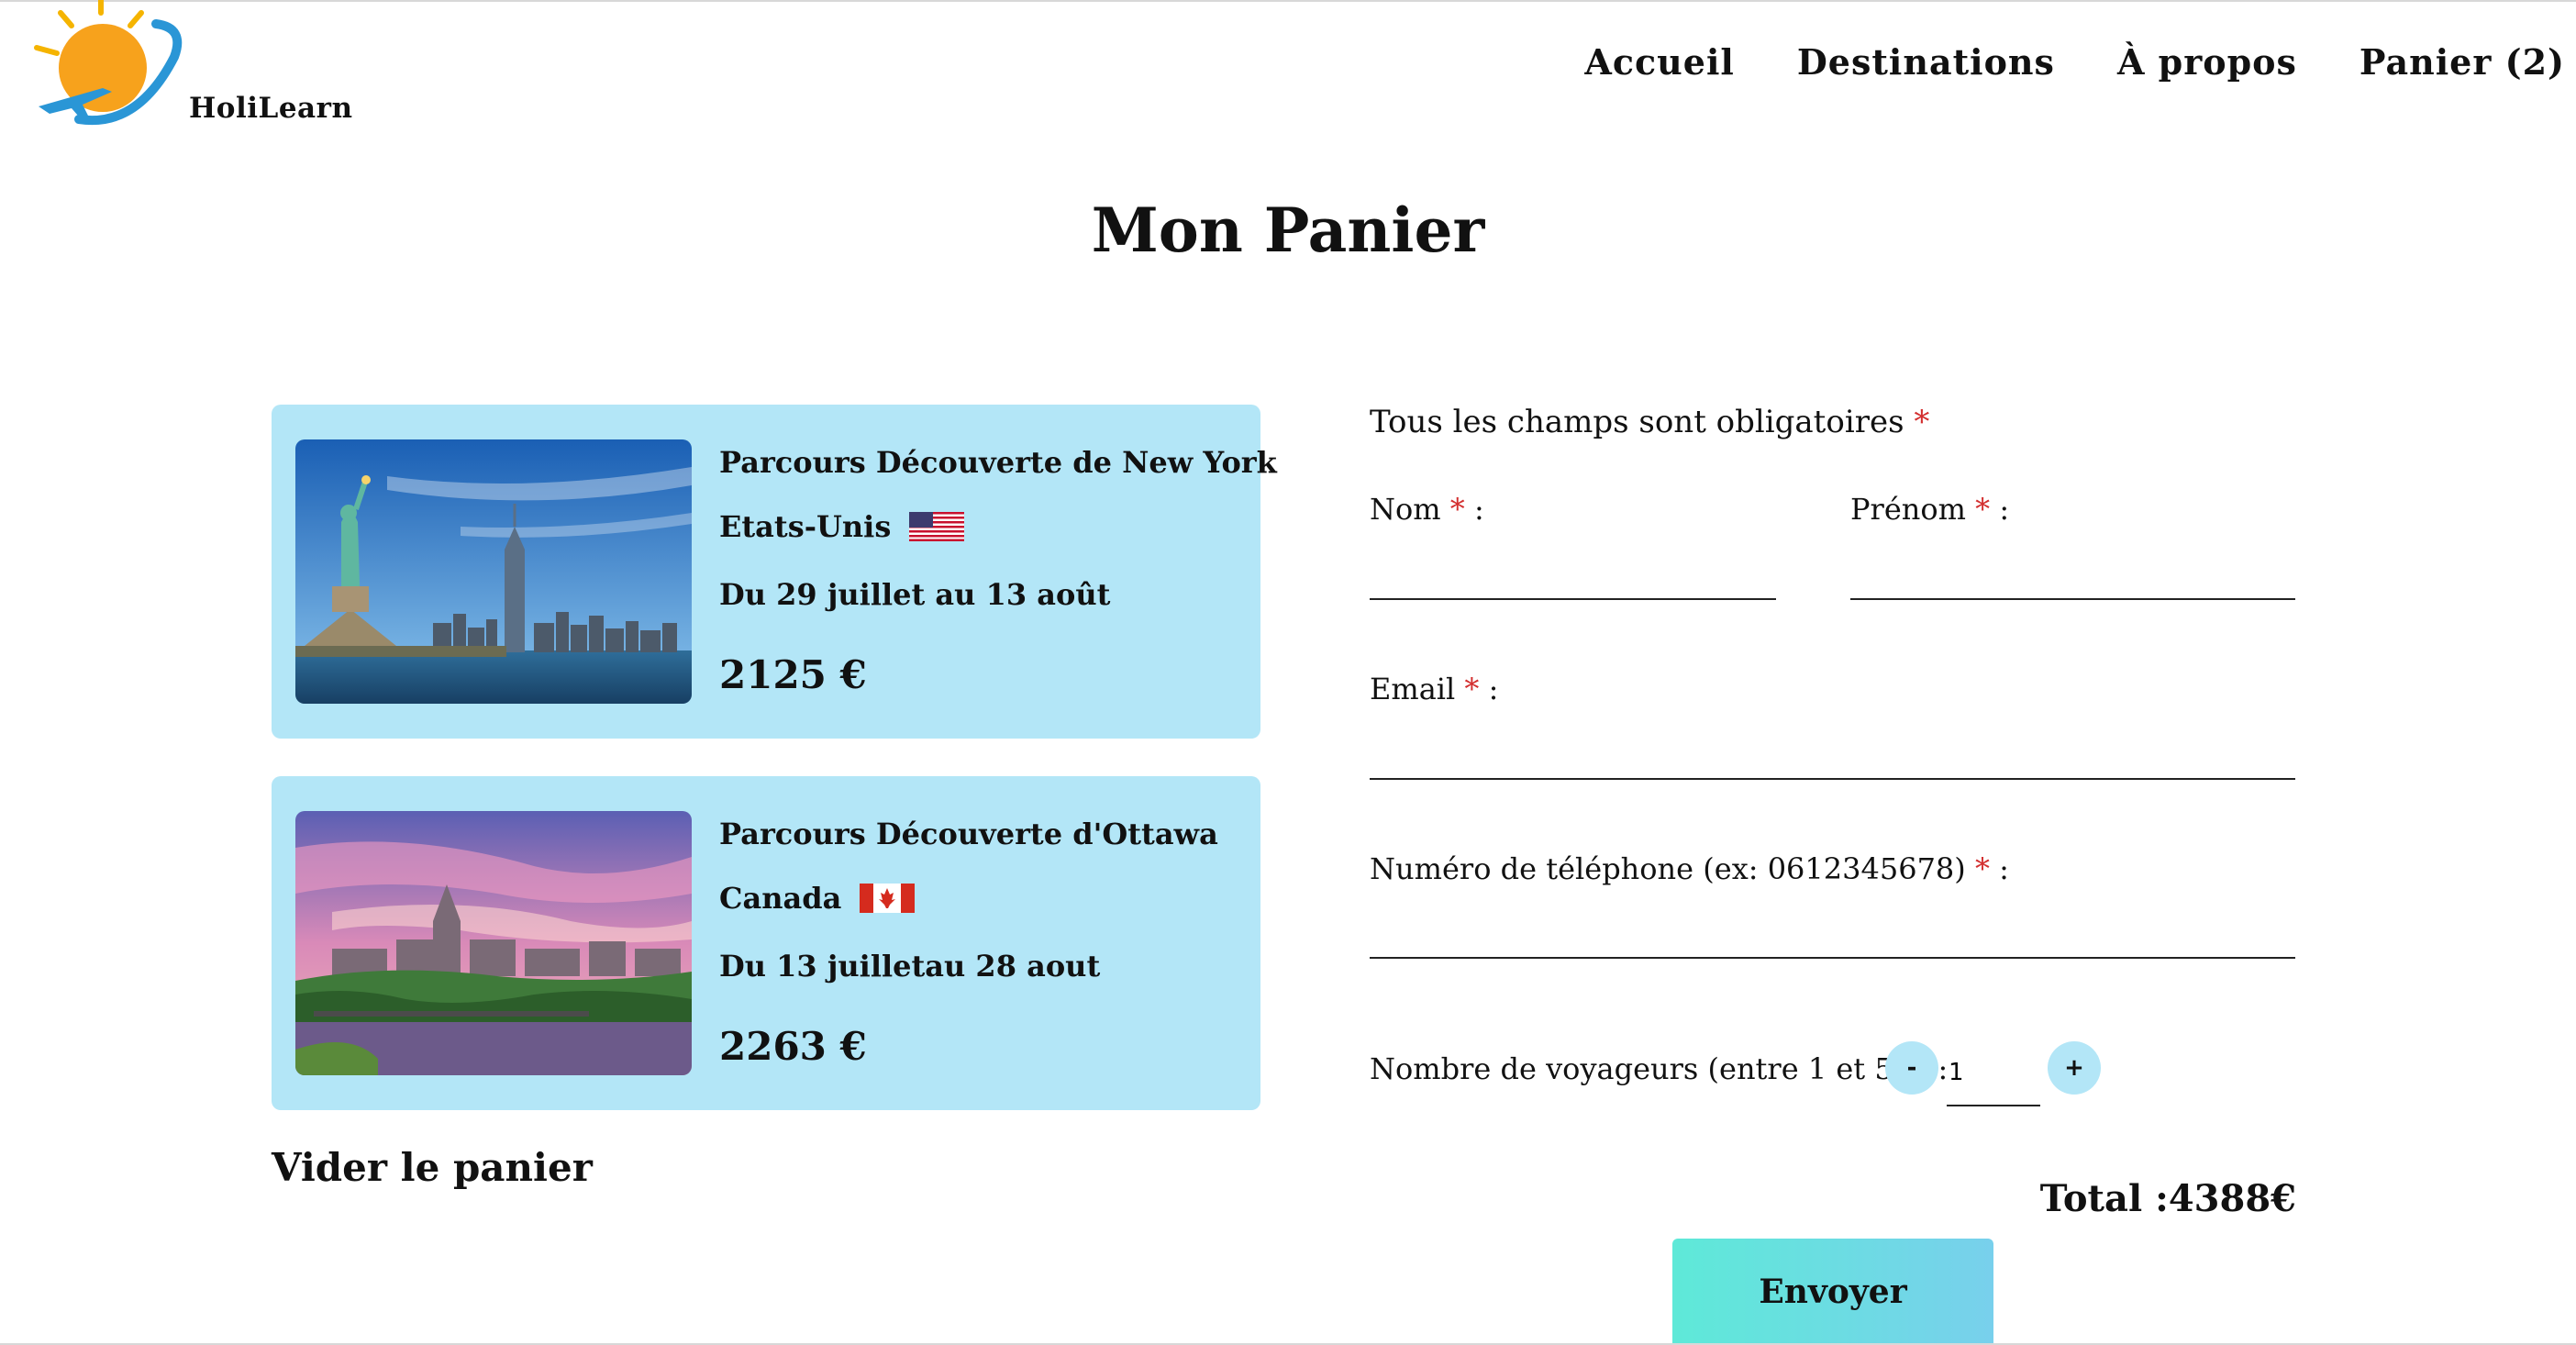 This screenshot has width=2576, height=1345. I want to click on total-price: Total :4388€, so click(2167, 1199).